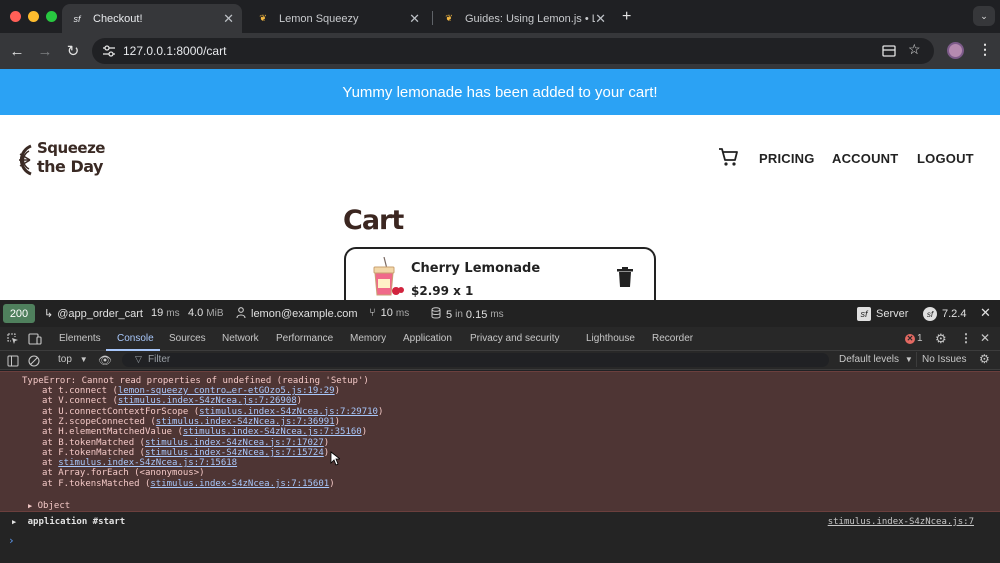  I want to click on dropdown-caret-icon: ▼, so click(83, 359).